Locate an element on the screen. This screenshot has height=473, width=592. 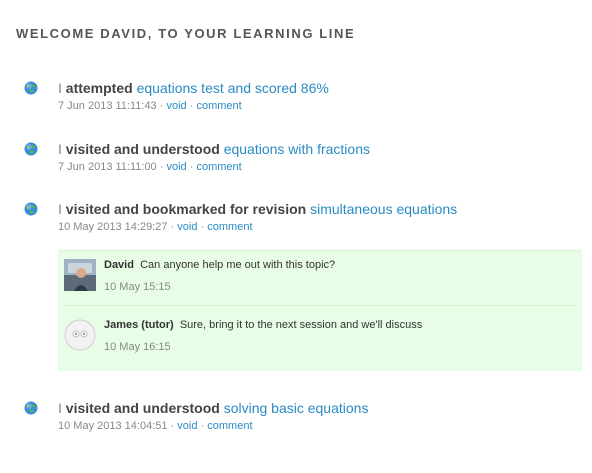
entry-verb: attempted is located at coordinates (99, 88).